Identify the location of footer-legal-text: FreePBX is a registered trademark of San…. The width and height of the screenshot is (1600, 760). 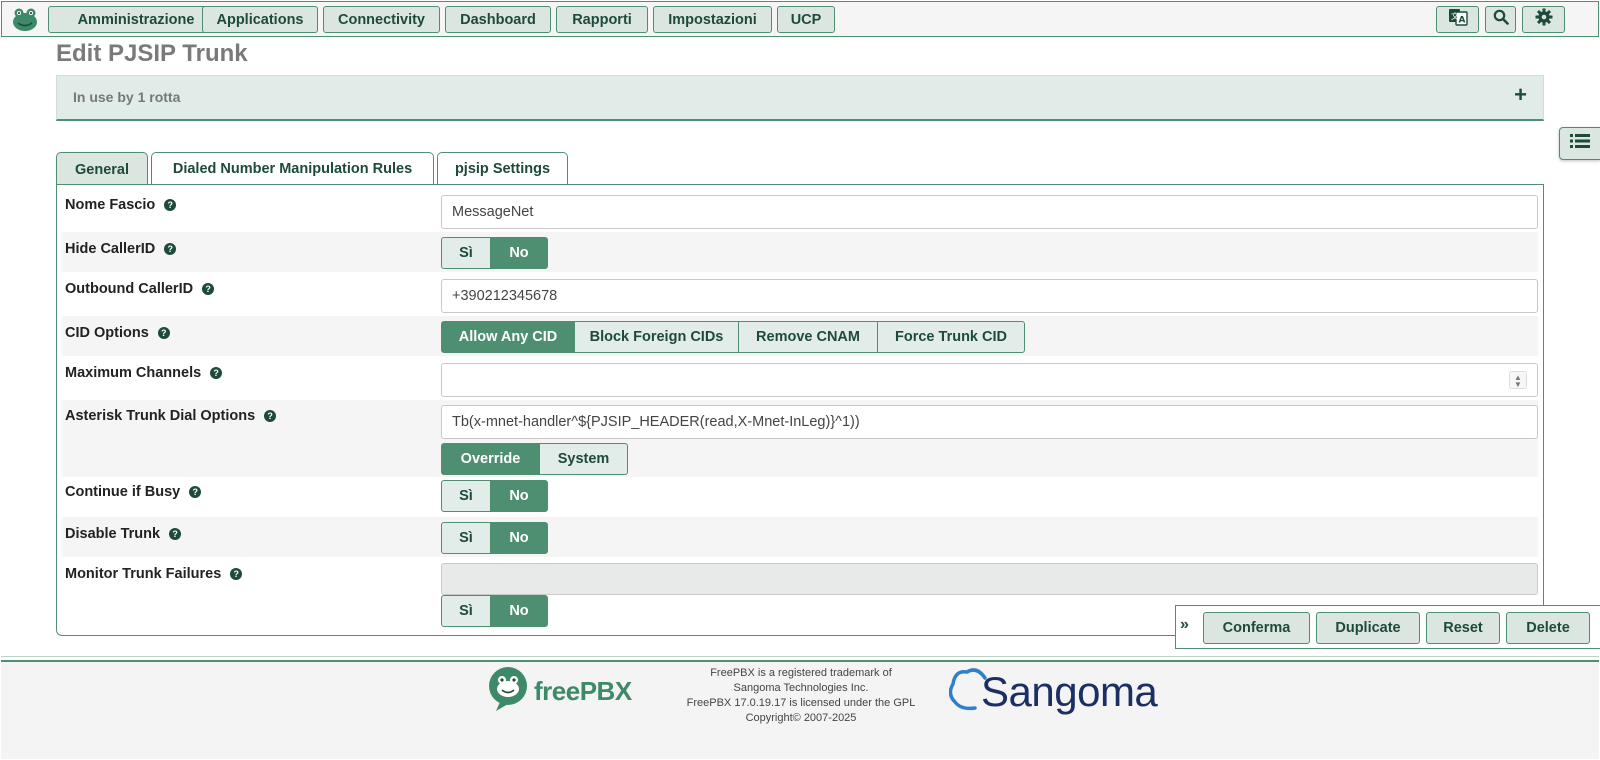
(801, 696).